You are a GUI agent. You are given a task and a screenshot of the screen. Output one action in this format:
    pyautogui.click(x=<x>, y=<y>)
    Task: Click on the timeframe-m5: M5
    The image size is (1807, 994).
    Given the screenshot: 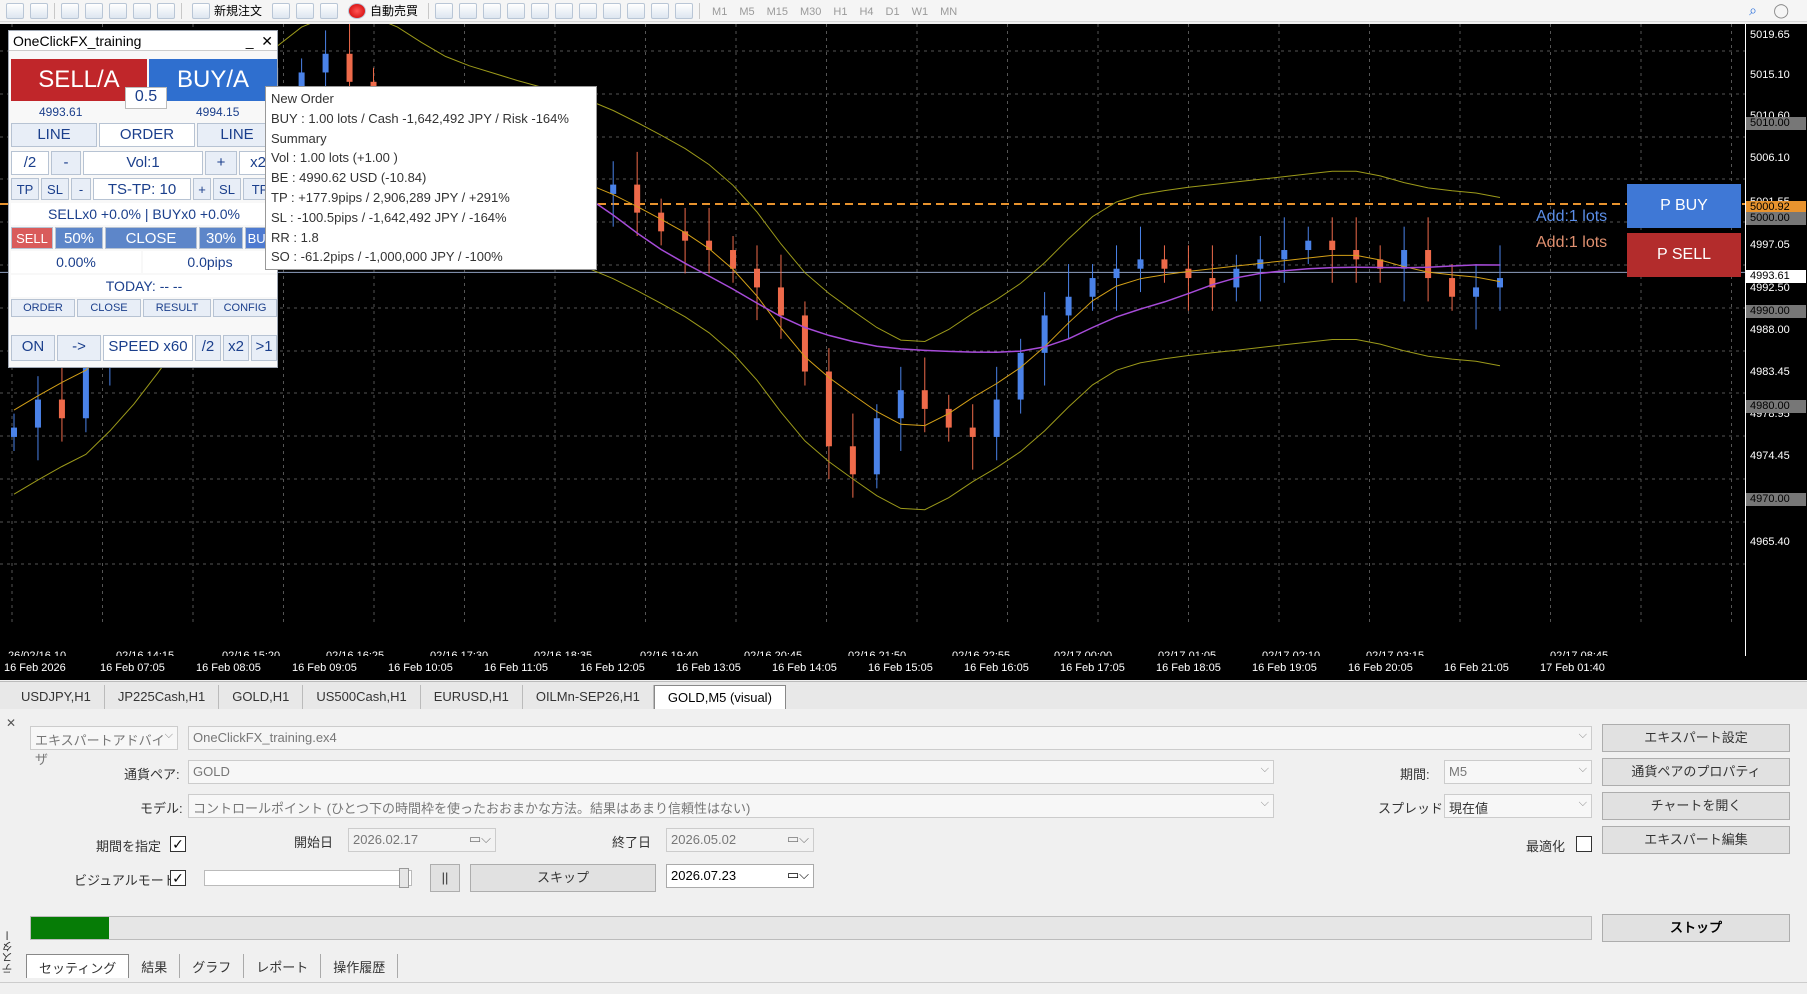 What is the action you would take?
    pyautogui.click(x=746, y=12)
    